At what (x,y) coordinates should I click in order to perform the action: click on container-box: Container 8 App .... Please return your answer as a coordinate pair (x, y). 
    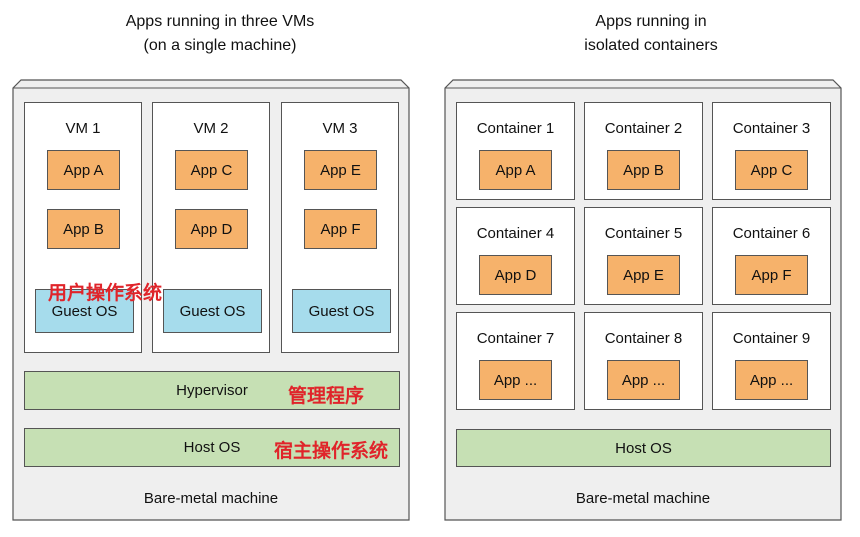
    Looking at the image, I should click on (643, 361).